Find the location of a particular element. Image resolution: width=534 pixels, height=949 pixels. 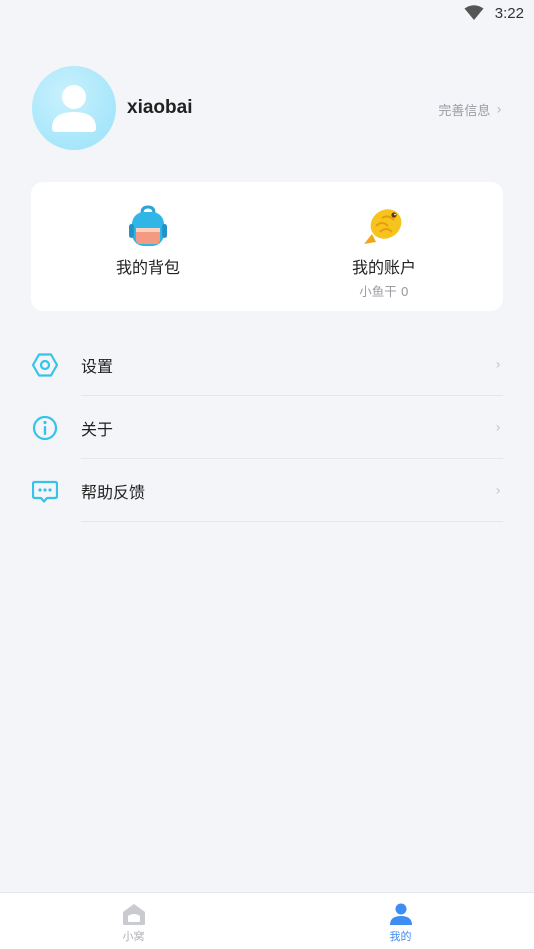

user-avatar-icon is located at coordinates (74, 108).